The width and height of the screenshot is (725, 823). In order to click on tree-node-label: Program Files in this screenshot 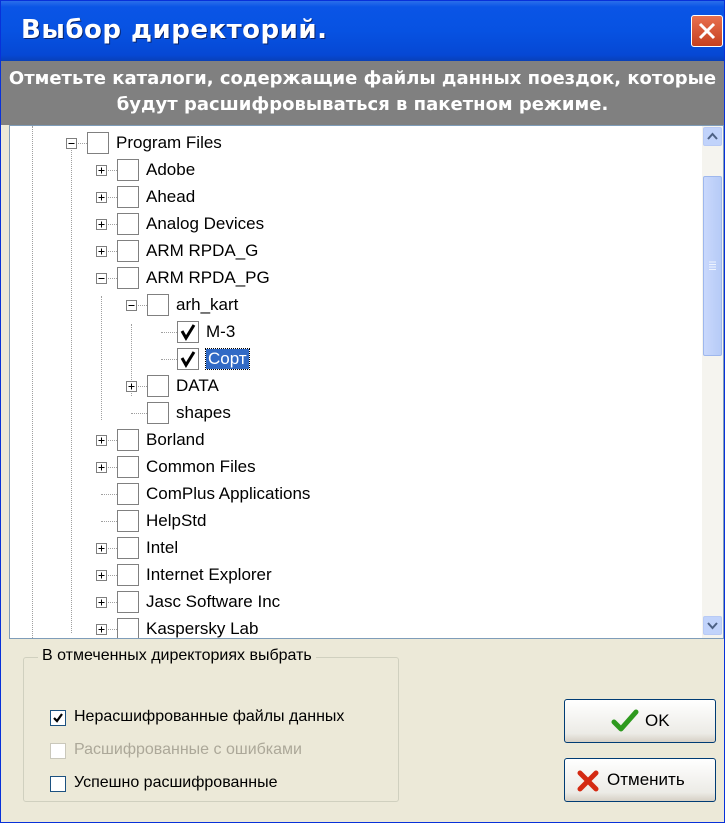, I will do `click(169, 143)`.